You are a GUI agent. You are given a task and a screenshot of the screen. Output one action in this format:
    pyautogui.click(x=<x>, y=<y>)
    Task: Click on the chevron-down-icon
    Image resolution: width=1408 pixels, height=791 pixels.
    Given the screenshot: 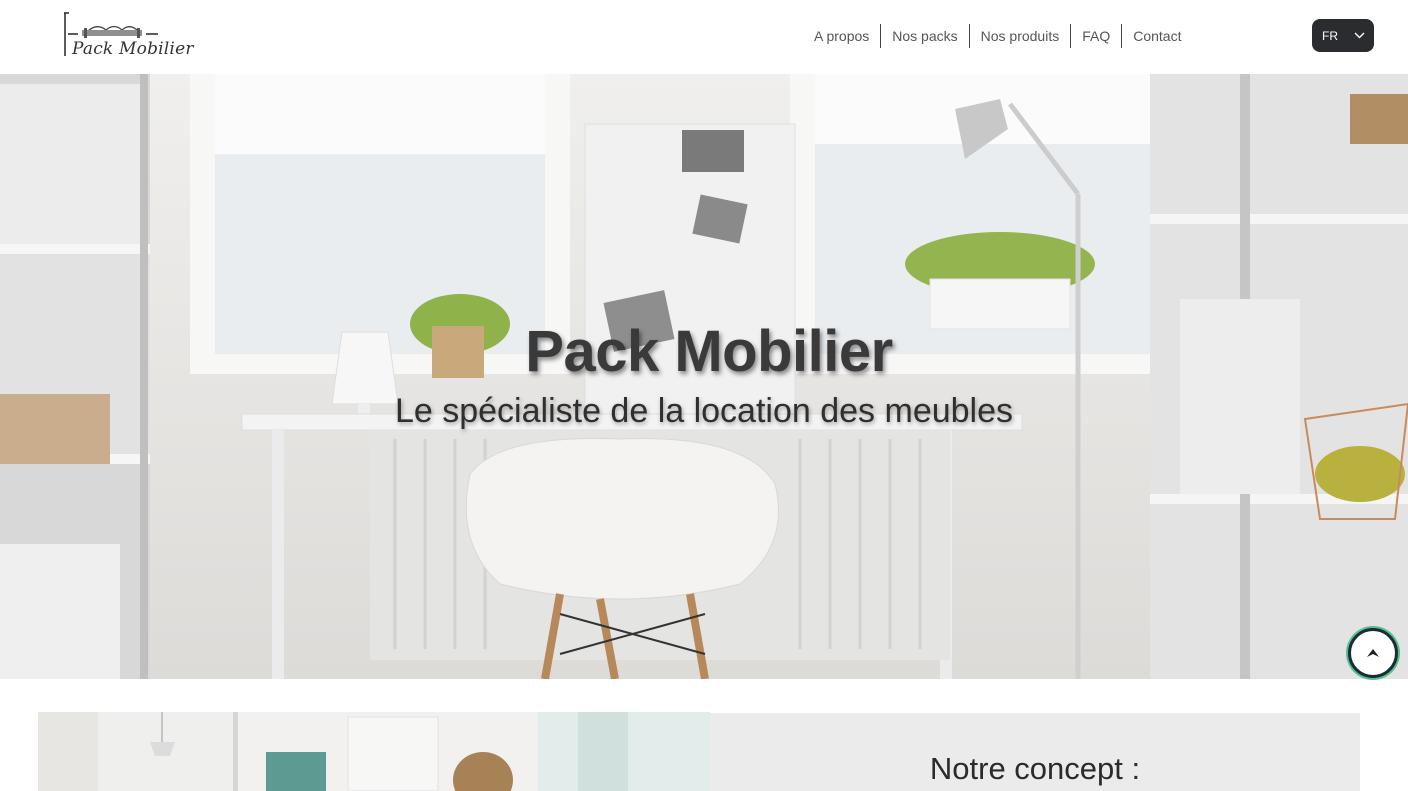 What is the action you would take?
    pyautogui.click(x=1359, y=35)
    